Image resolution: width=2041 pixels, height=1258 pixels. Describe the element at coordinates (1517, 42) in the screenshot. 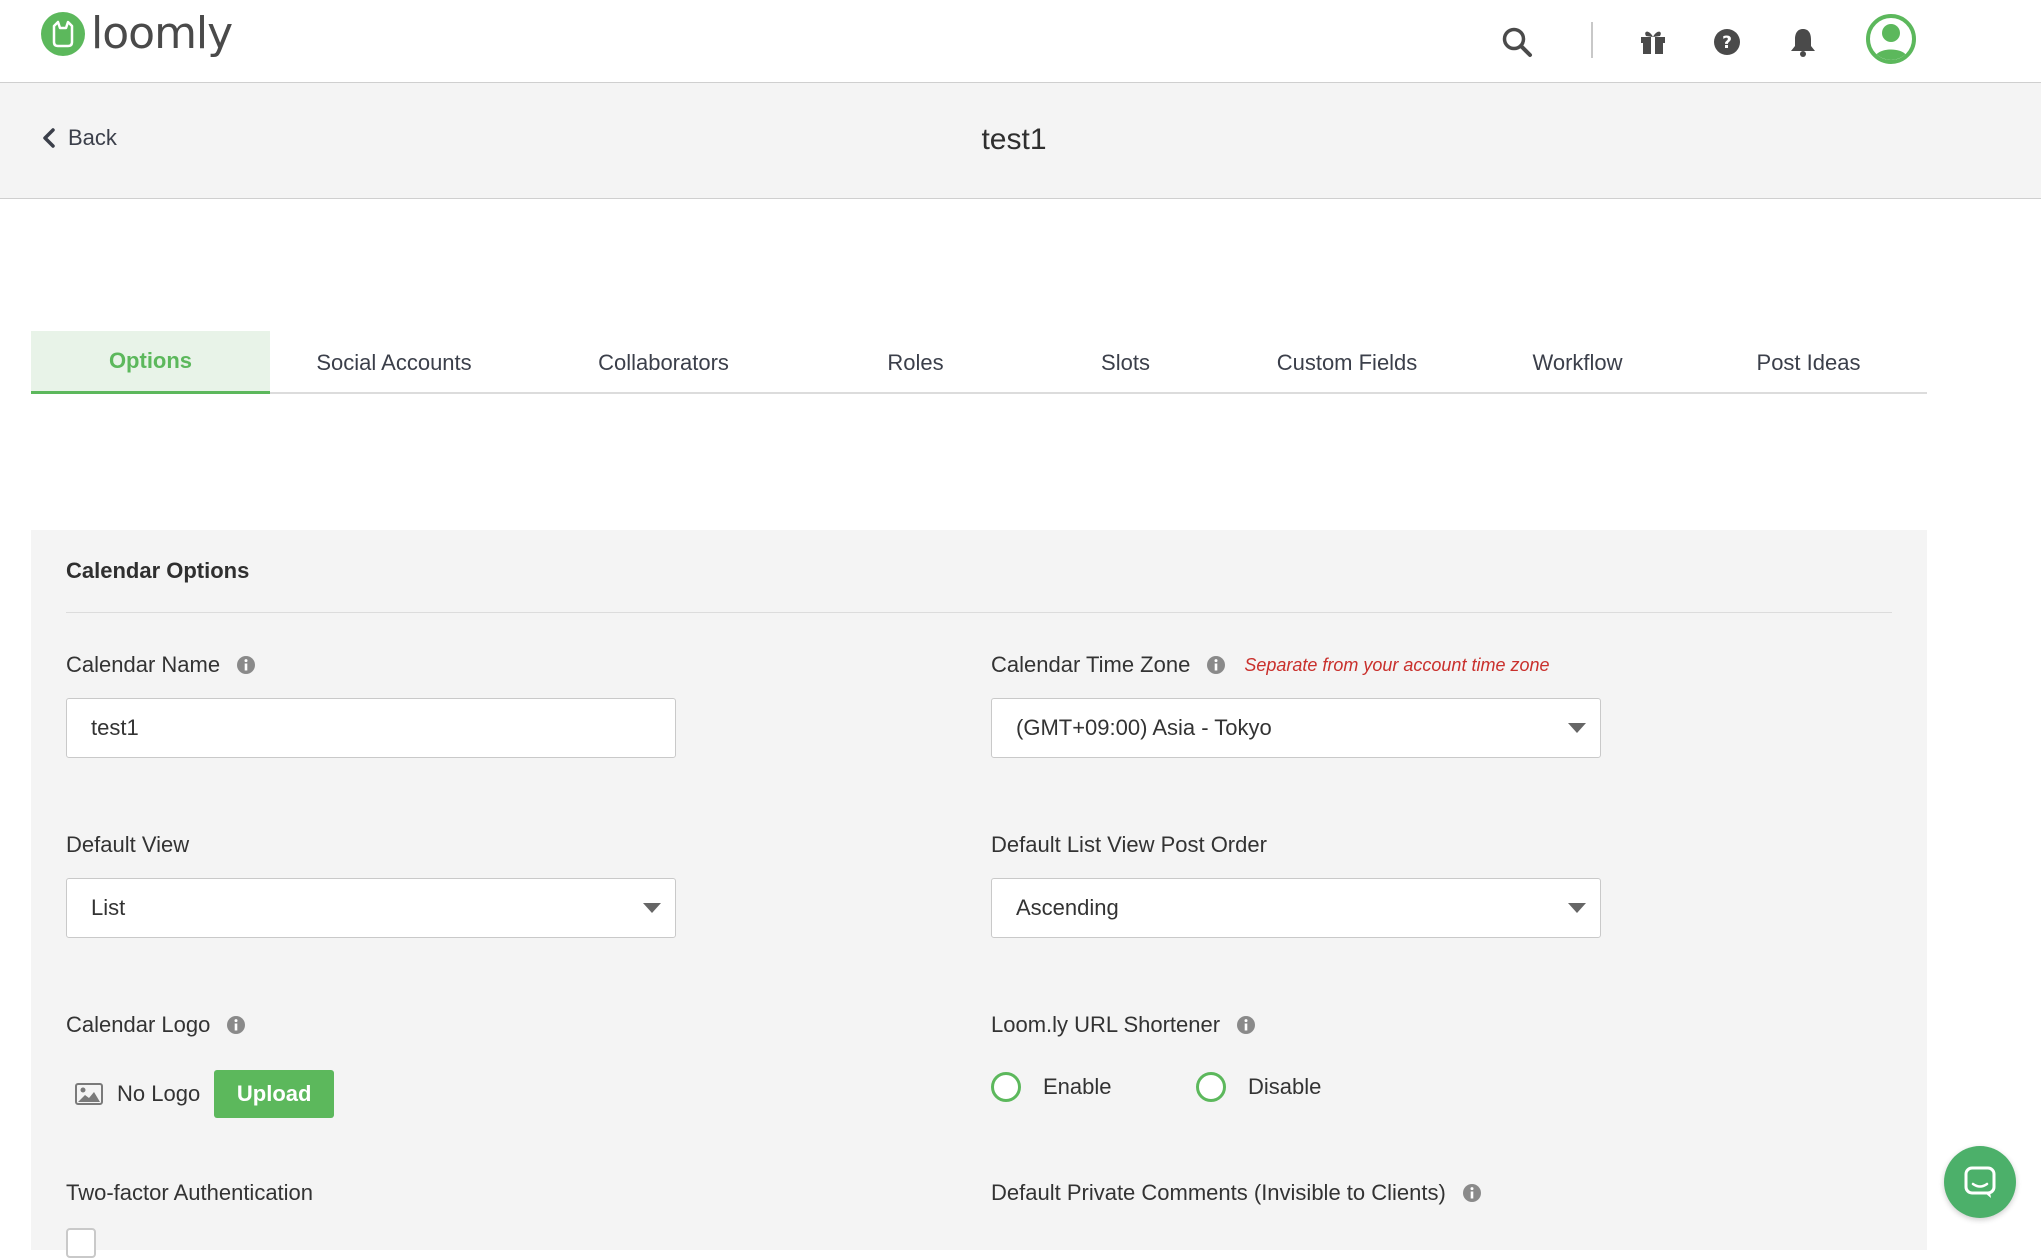

I see `search-icon` at that location.